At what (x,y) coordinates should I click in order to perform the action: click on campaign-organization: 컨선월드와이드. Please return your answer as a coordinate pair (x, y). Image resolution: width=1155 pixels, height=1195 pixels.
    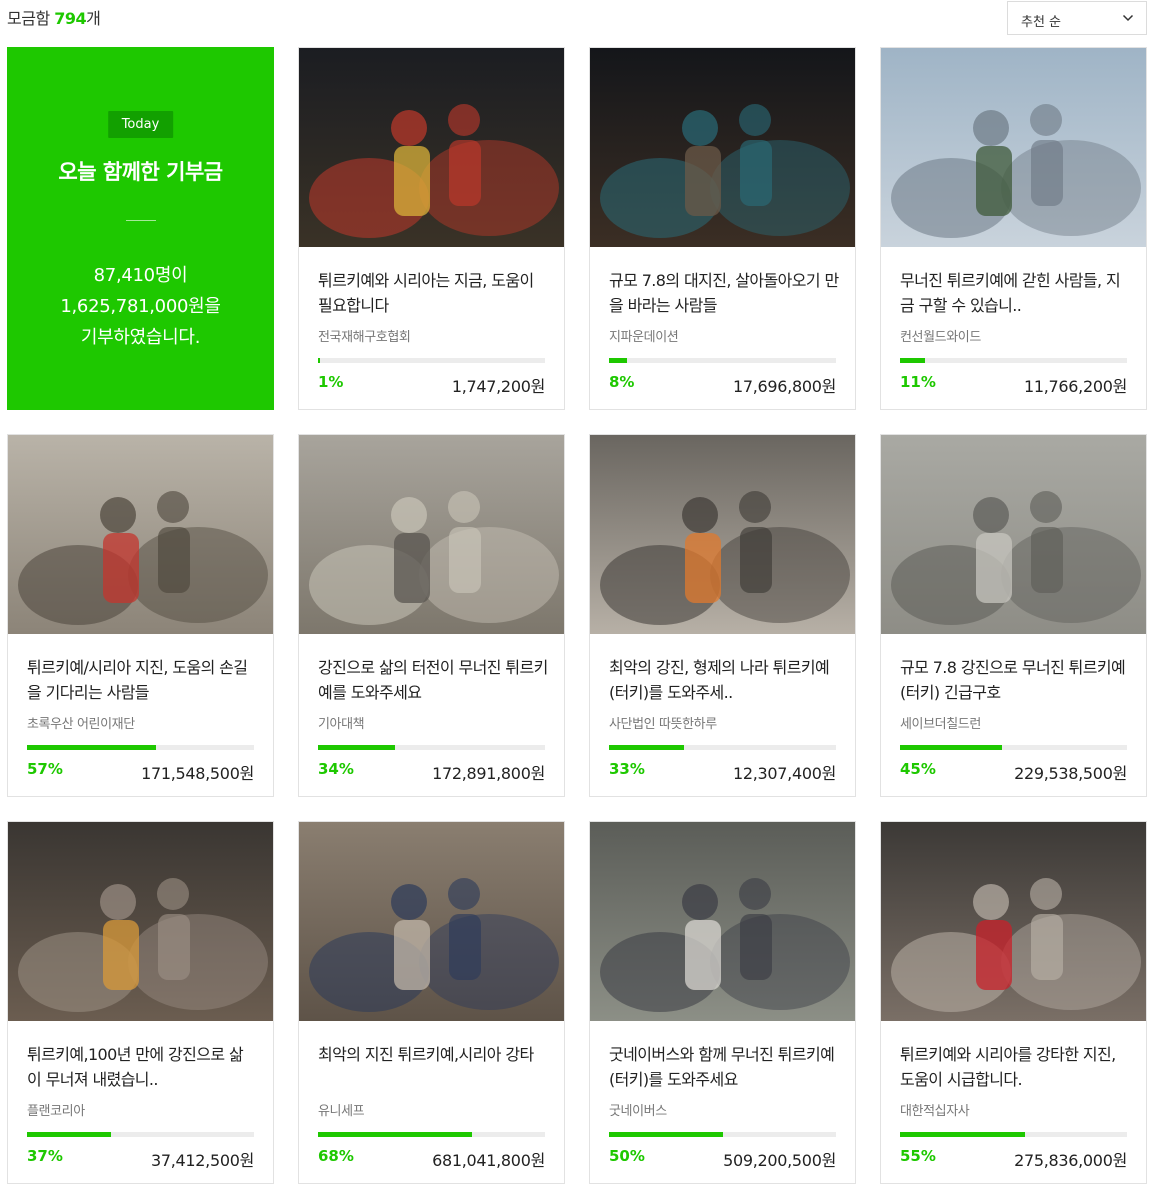
    Looking at the image, I should click on (940, 337).